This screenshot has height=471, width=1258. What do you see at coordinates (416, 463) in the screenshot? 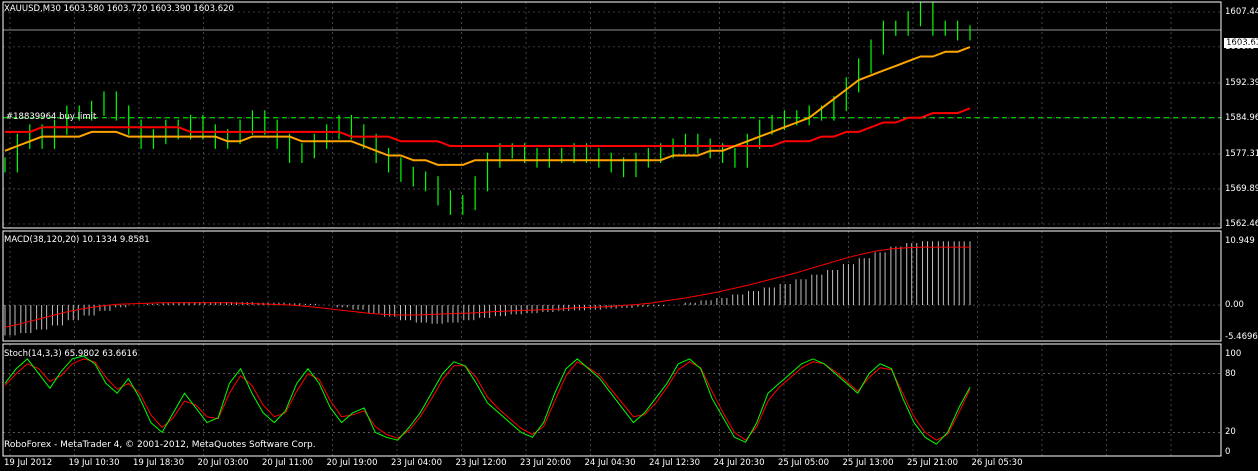
I see `time-axis-label: 23 Jul 04:00` at bounding box center [416, 463].